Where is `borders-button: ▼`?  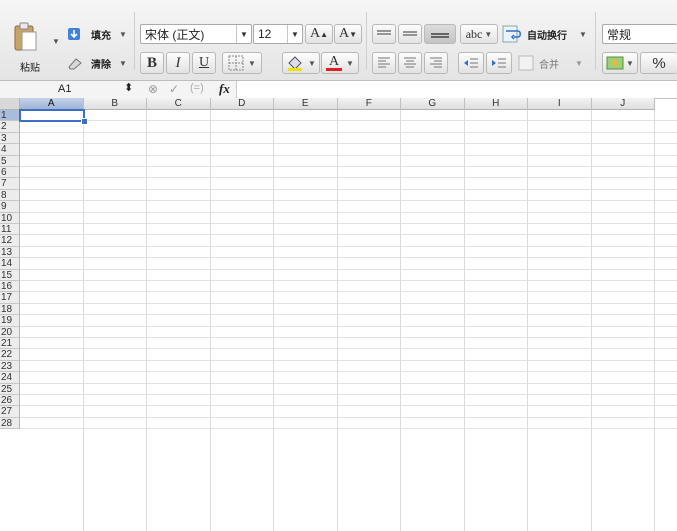 borders-button: ▼ is located at coordinates (242, 63).